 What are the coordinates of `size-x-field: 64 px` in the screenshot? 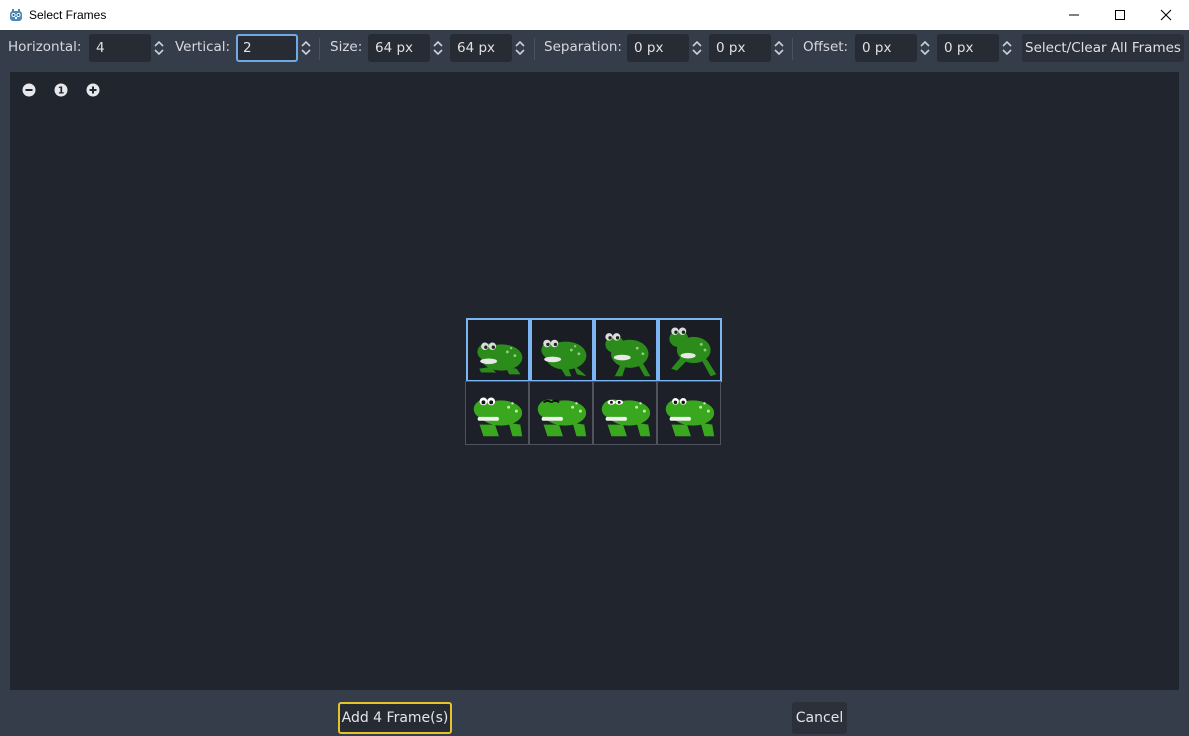 It's located at (399, 48).